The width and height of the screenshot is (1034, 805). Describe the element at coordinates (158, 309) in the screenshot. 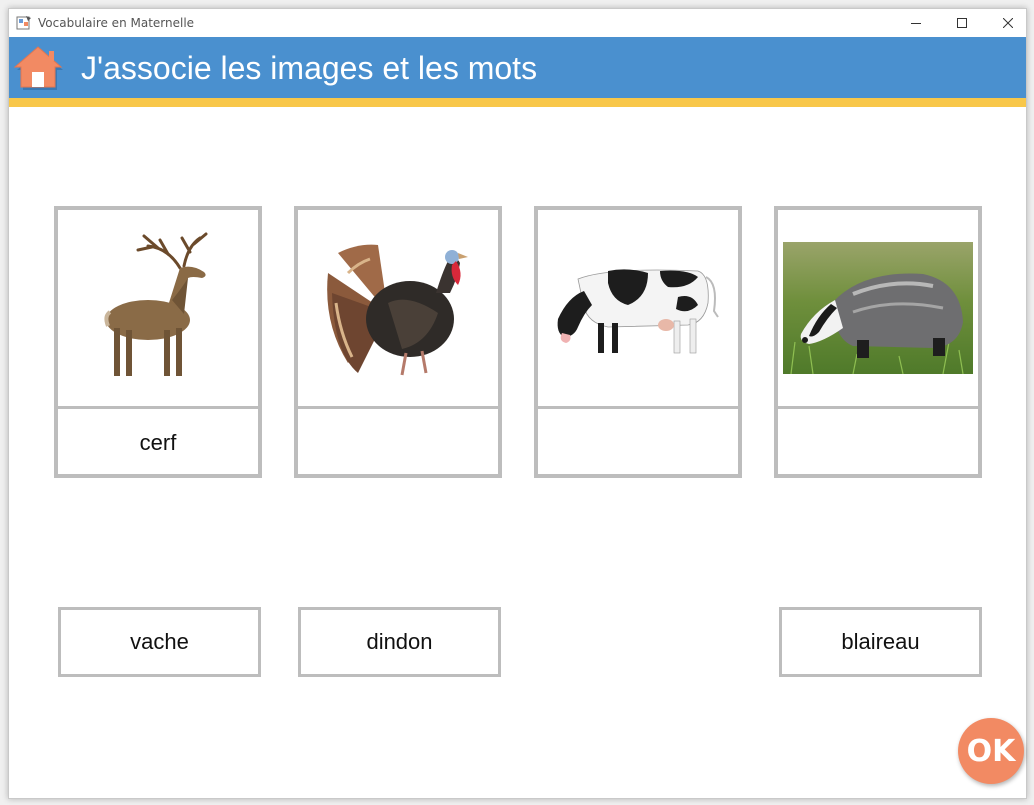

I see `deer-image` at that location.